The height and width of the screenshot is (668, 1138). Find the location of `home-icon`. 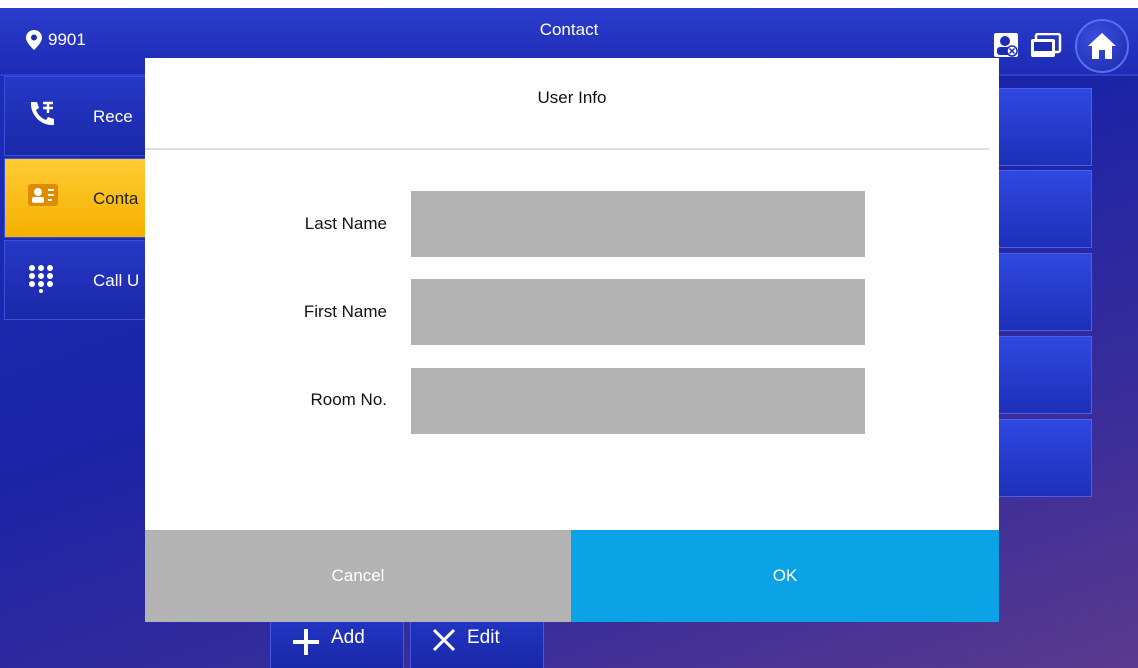

home-icon is located at coordinates (1102, 46).